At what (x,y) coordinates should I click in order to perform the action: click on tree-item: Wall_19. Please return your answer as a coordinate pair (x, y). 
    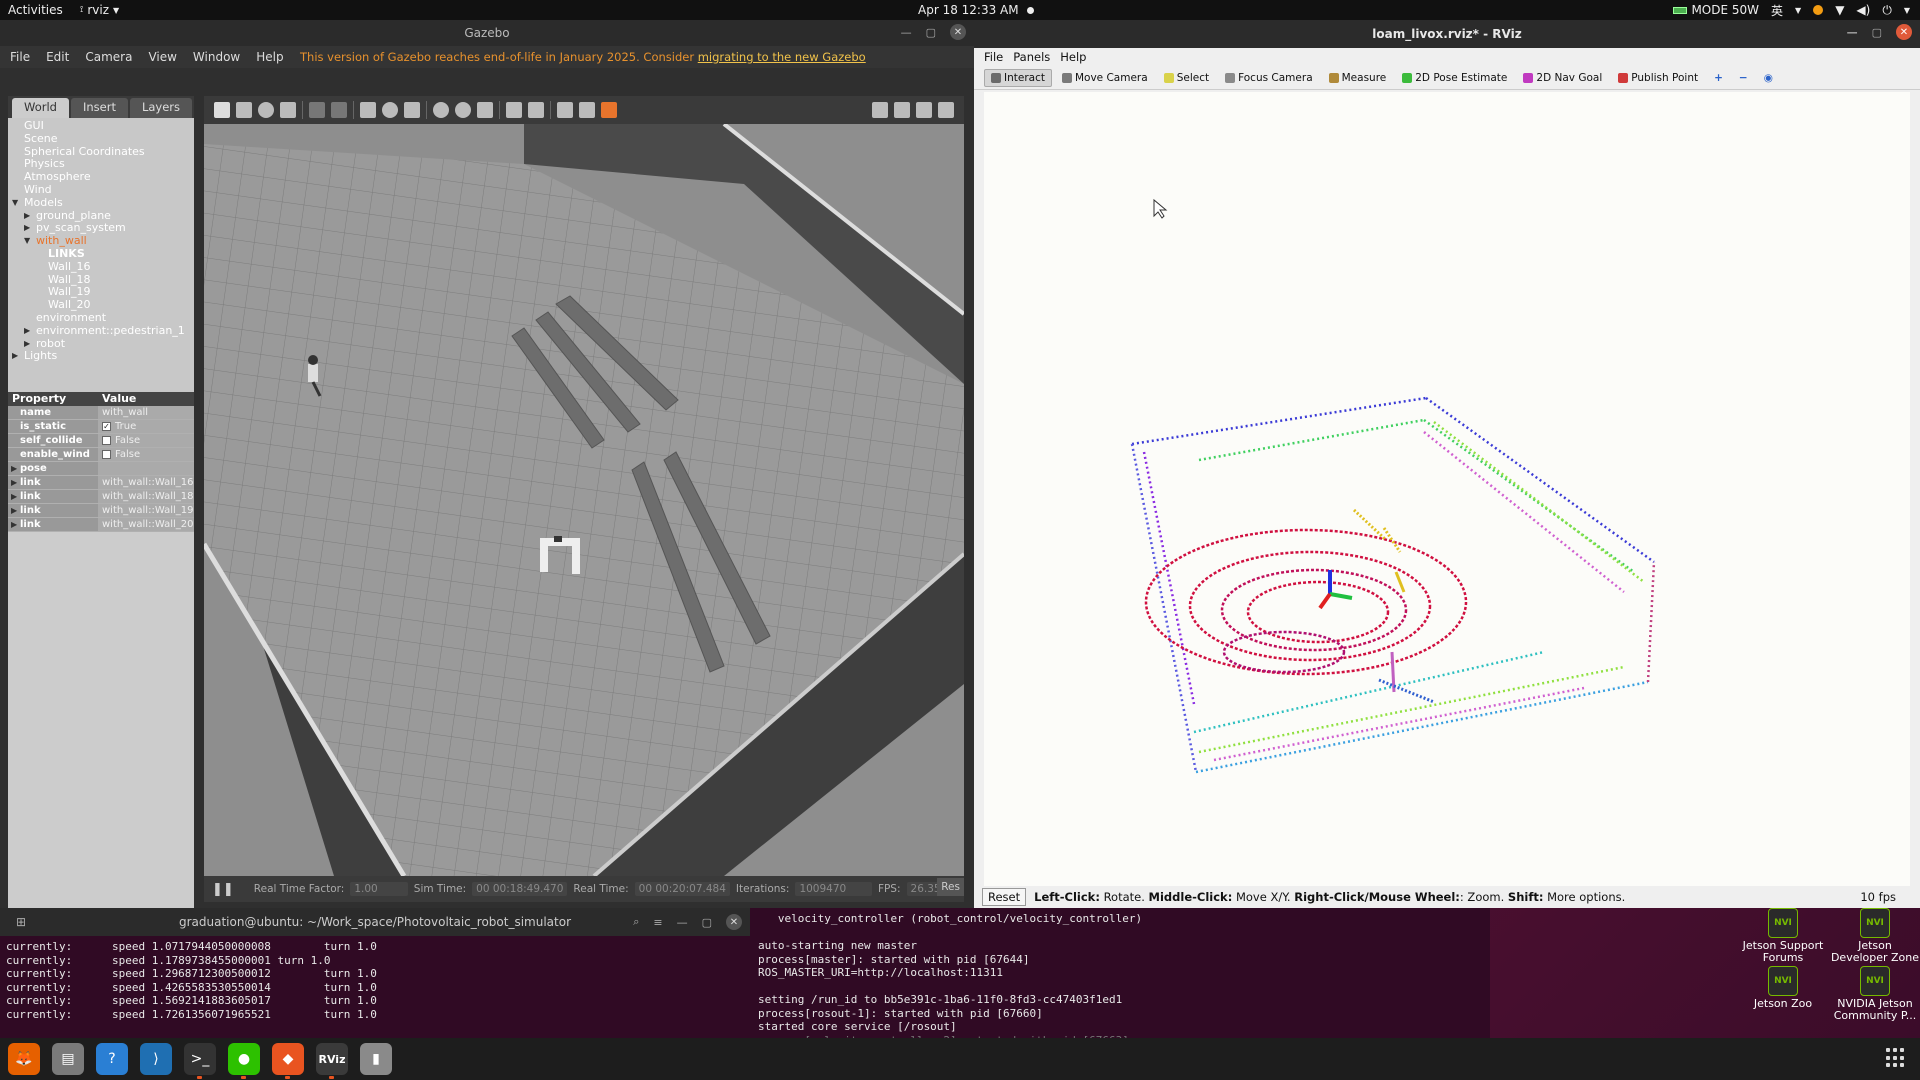
    Looking at the image, I should click on (101, 292).